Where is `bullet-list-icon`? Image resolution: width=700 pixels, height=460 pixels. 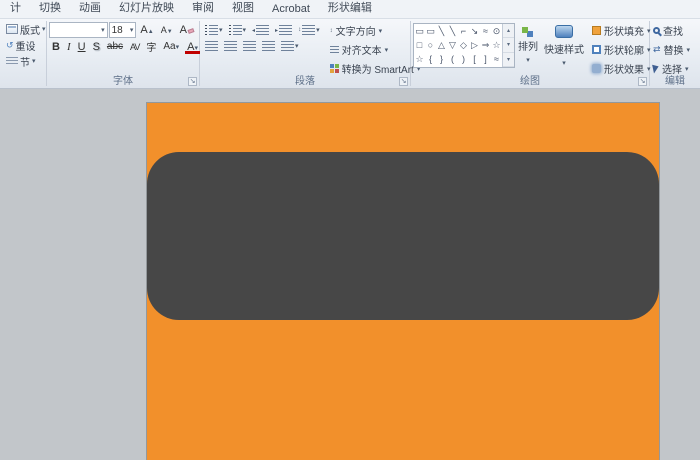 bullet-list-icon is located at coordinates (211, 30).